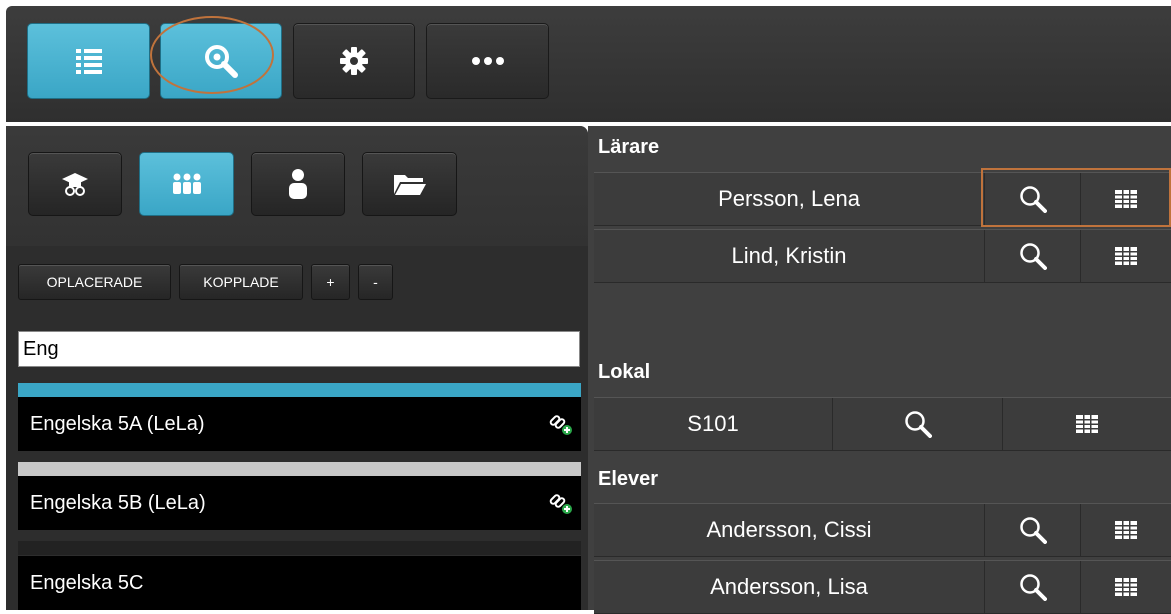 The height and width of the screenshot is (614, 1171). I want to click on student-row: Andersson, Cissi, so click(882, 530).